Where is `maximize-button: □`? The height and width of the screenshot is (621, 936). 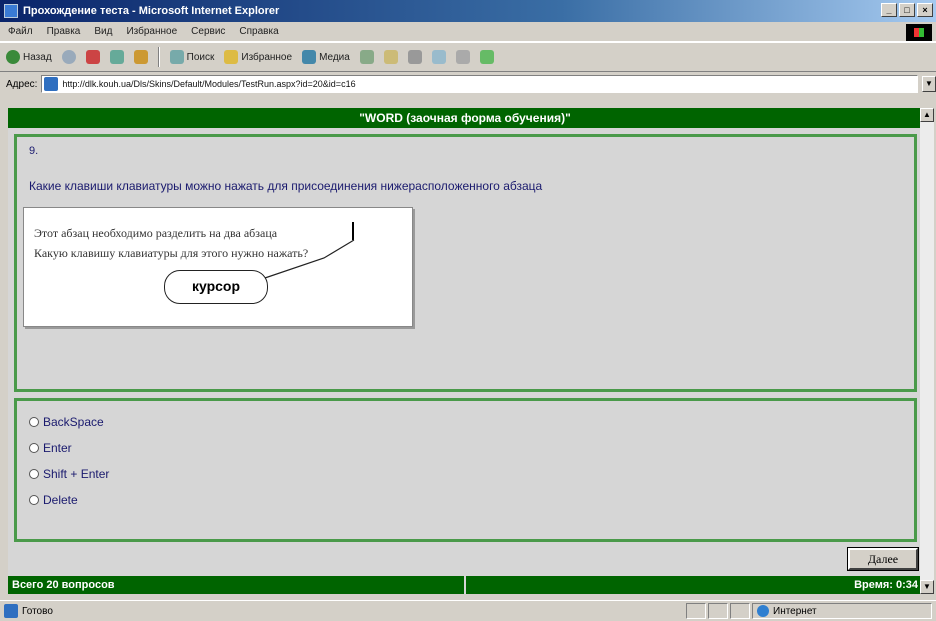 maximize-button: □ is located at coordinates (907, 10).